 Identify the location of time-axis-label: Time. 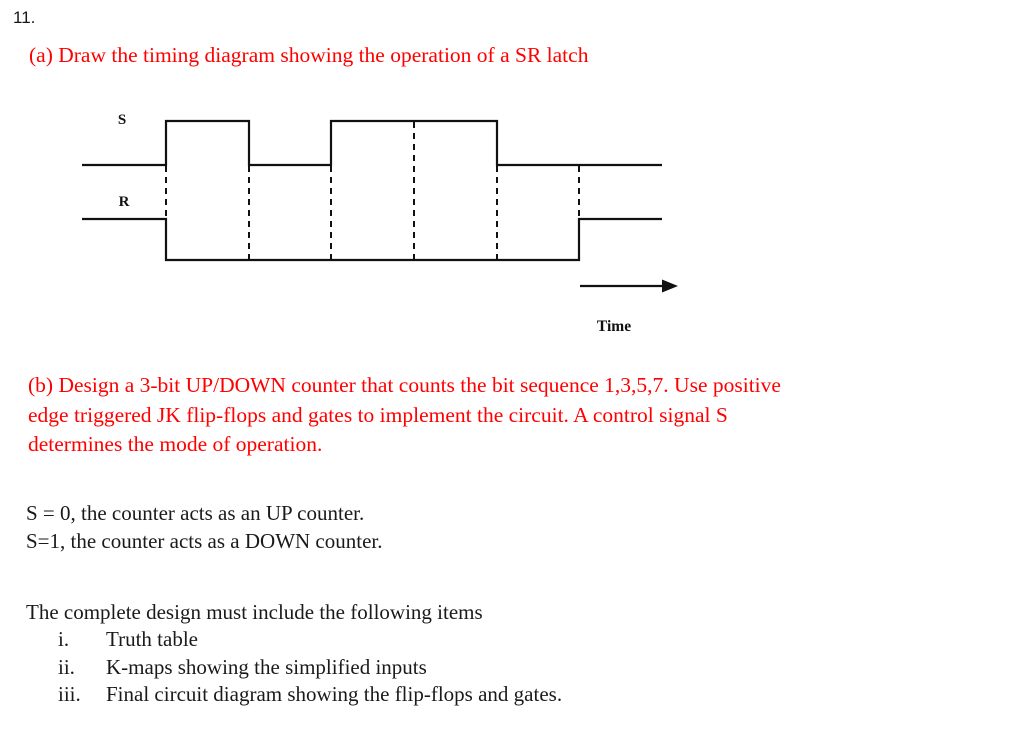
(614, 326).